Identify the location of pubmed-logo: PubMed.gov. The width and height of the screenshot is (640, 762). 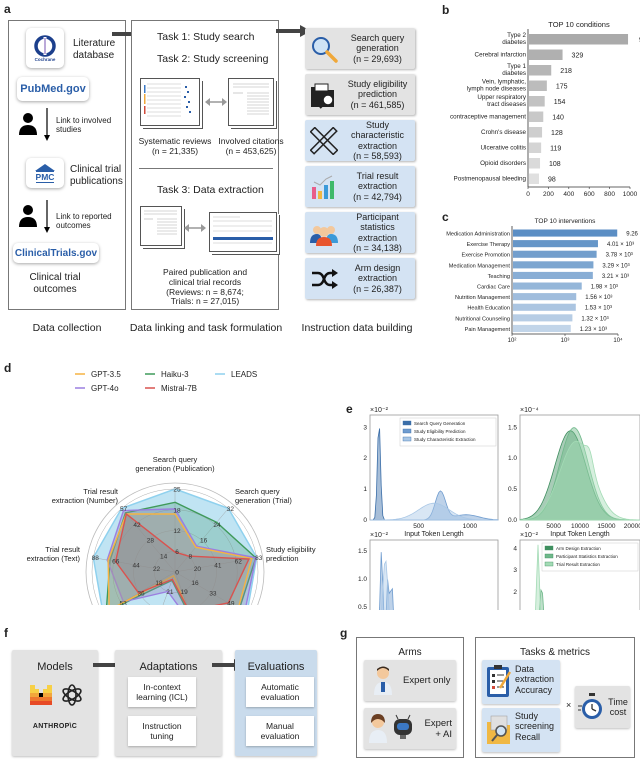
(53, 89).